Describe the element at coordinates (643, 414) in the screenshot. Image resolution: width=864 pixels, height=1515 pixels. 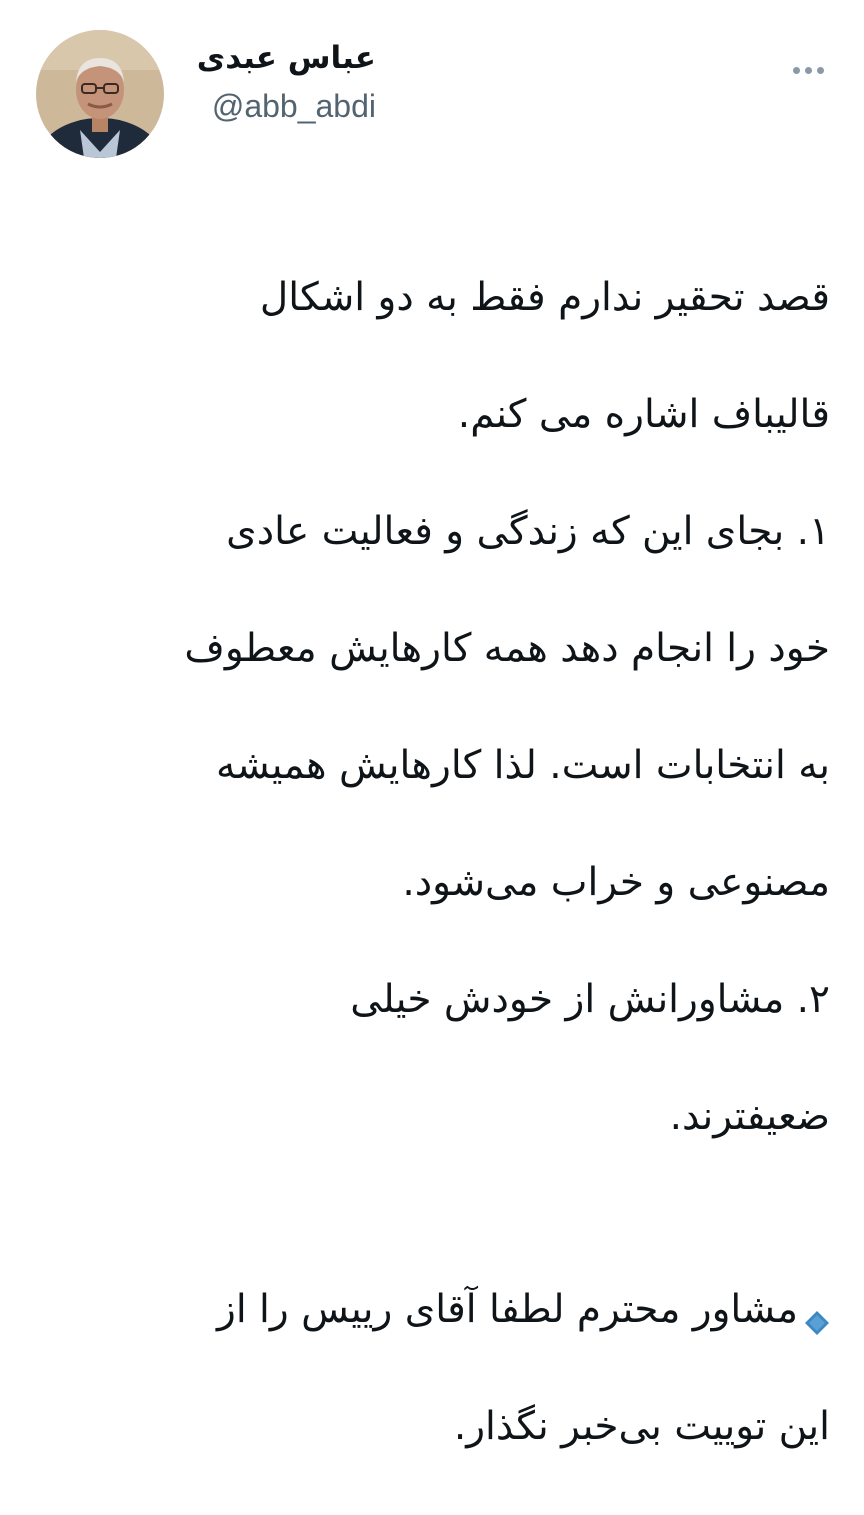
I see `tweet-line: قالیباف اشاره می کنم.` at that location.